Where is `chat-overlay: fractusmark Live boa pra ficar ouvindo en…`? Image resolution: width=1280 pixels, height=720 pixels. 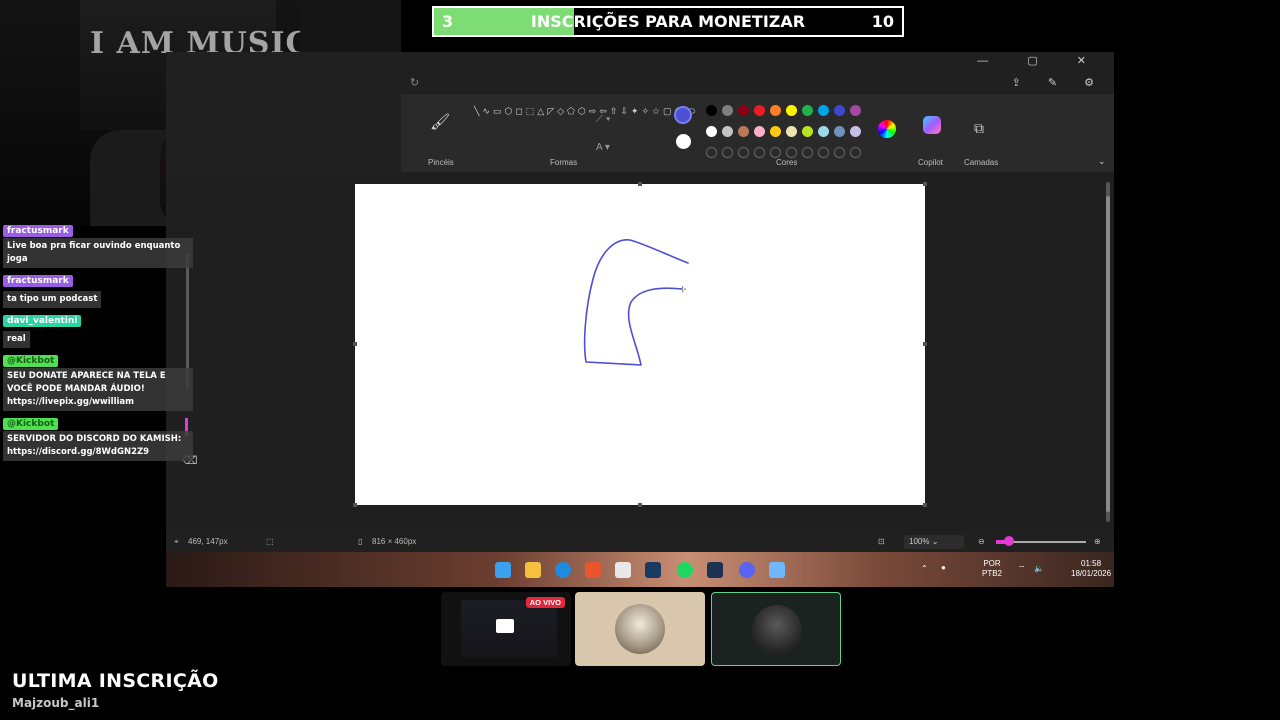 chat-overlay: fractusmark Live boa pra ficar ouvindo en… is located at coordinates (99, 341).